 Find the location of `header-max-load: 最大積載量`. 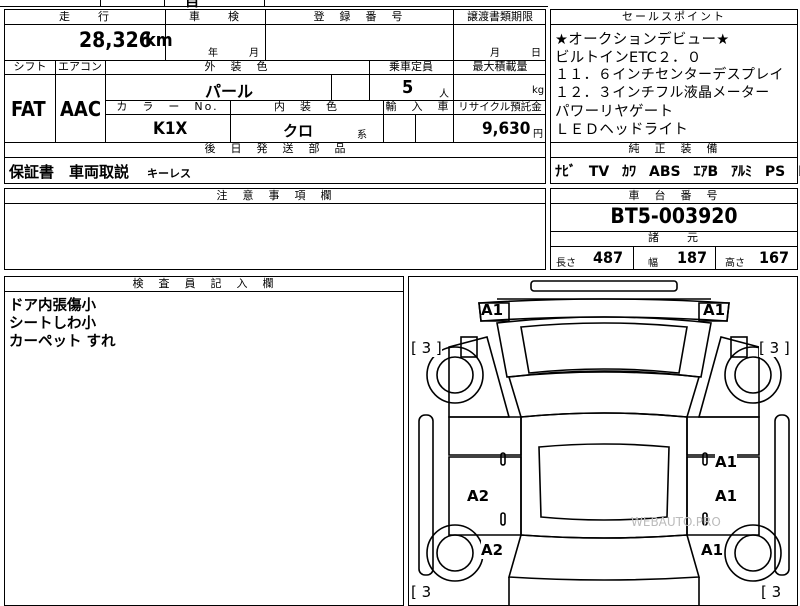

header-max-load: 最大積載量 is located at coordinates (500, 66).